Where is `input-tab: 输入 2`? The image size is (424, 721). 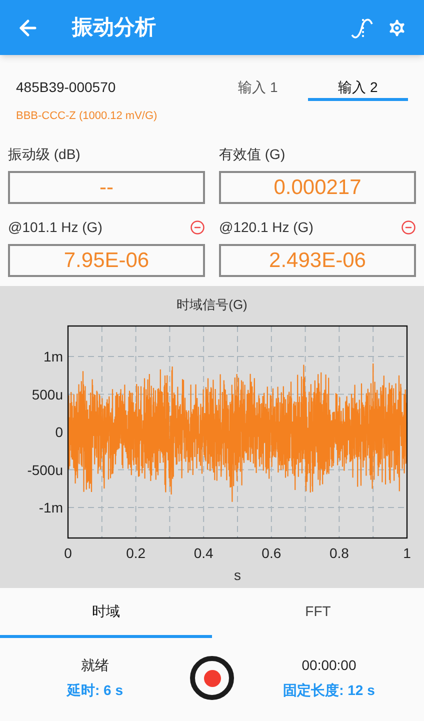 input-tab: 输入 2 is located at coordinates (358, 89).